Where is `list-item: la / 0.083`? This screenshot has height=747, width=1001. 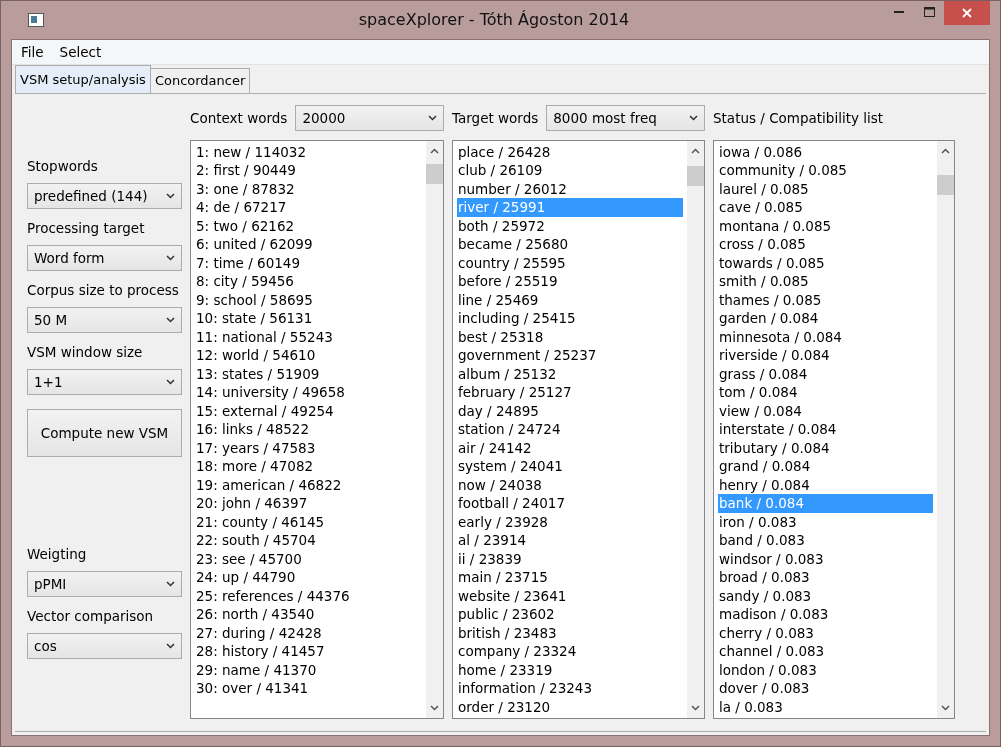
list-item: la / 0.083 is located at coordinates (825, 706).